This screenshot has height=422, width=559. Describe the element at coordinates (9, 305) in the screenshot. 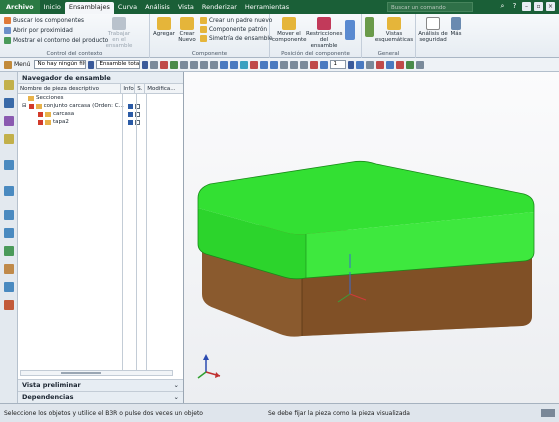

I see `system-scenes-icon` at that location.